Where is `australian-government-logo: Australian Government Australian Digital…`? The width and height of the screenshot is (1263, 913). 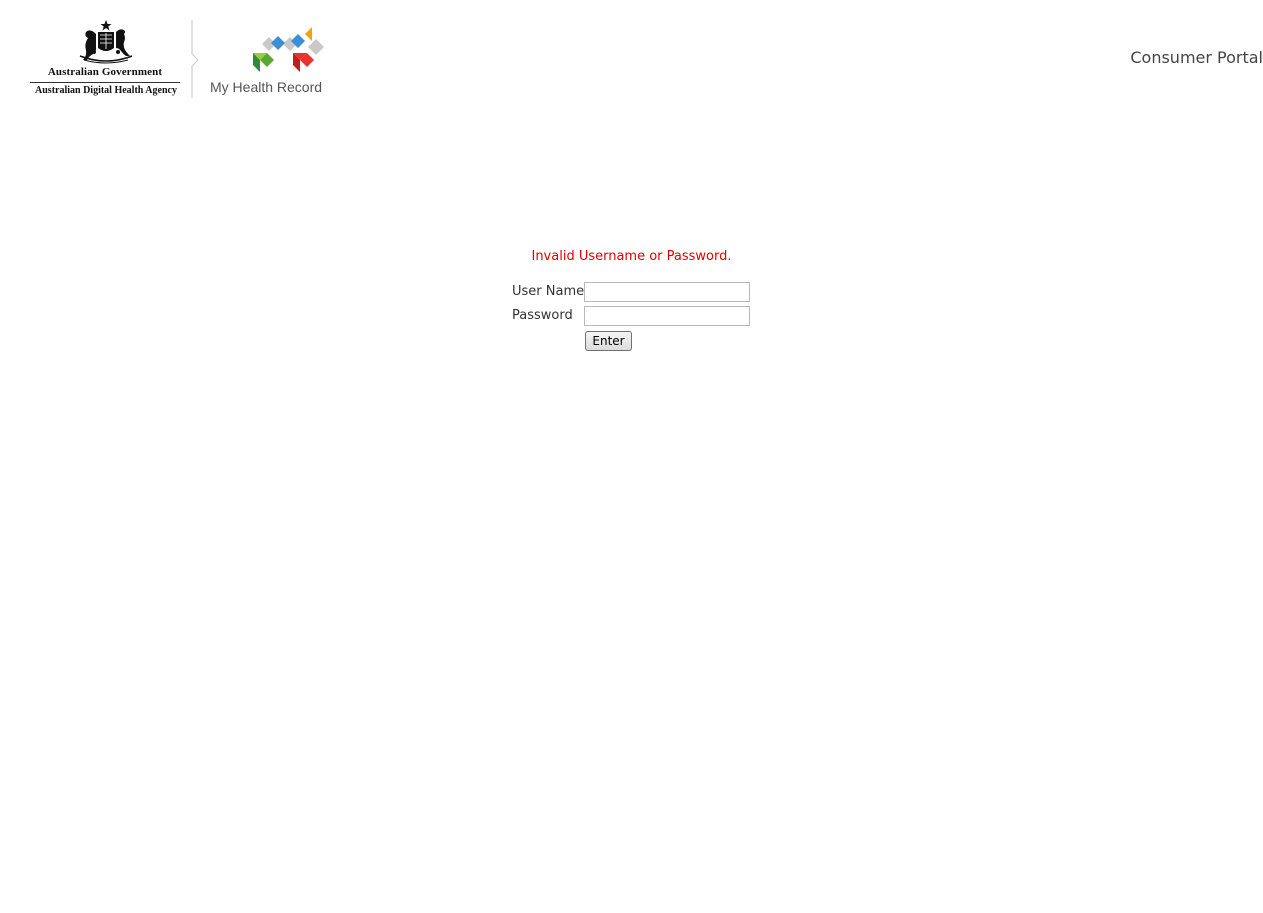
australian-government-logo: Australian Government Australian Digital… is located at coordinates (106, 59).